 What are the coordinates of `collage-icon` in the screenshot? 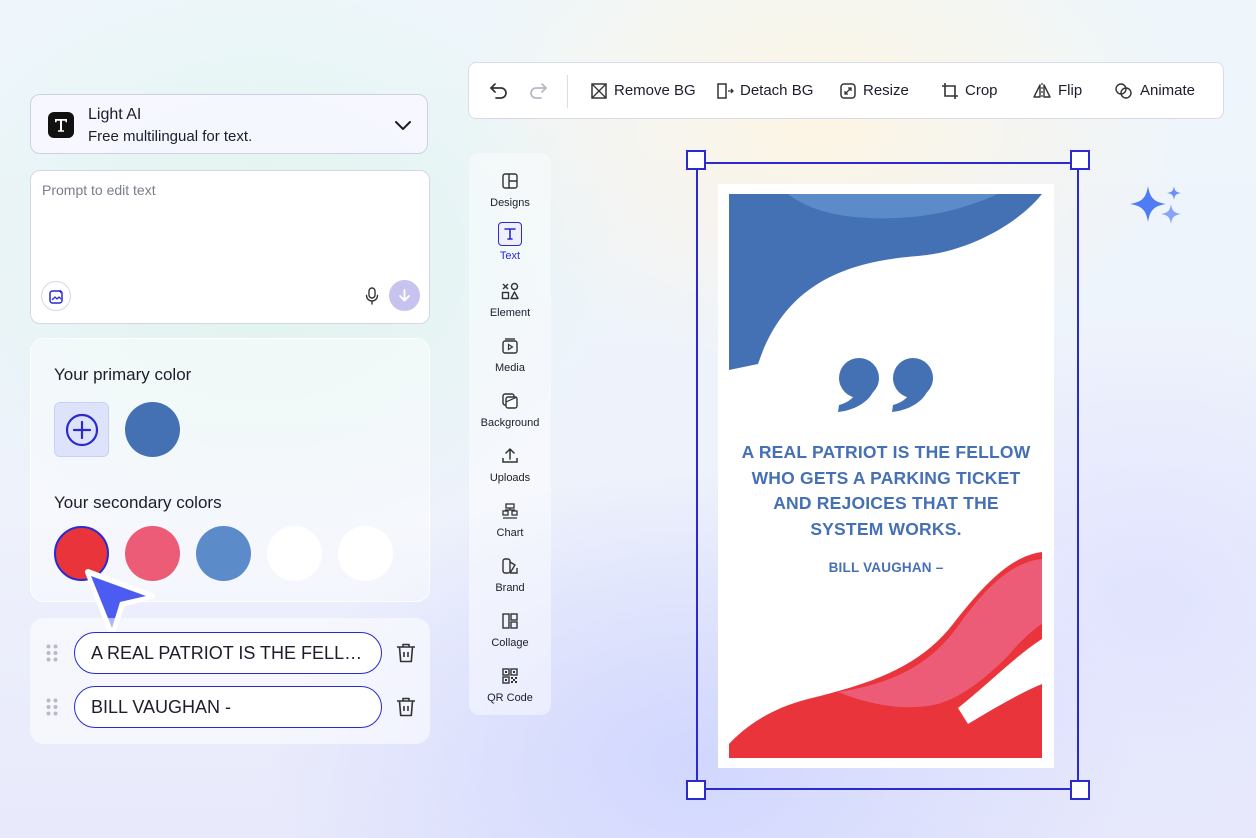 It's located at (510, 621).